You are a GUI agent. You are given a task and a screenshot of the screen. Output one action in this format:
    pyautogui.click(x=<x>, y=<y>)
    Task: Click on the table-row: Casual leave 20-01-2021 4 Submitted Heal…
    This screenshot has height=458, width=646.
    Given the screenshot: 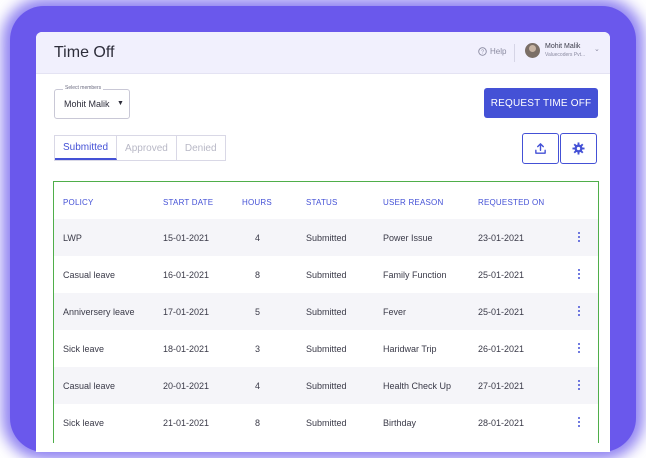 What is the action you would take?
    pyautogui.click(x=326, y=385)
    